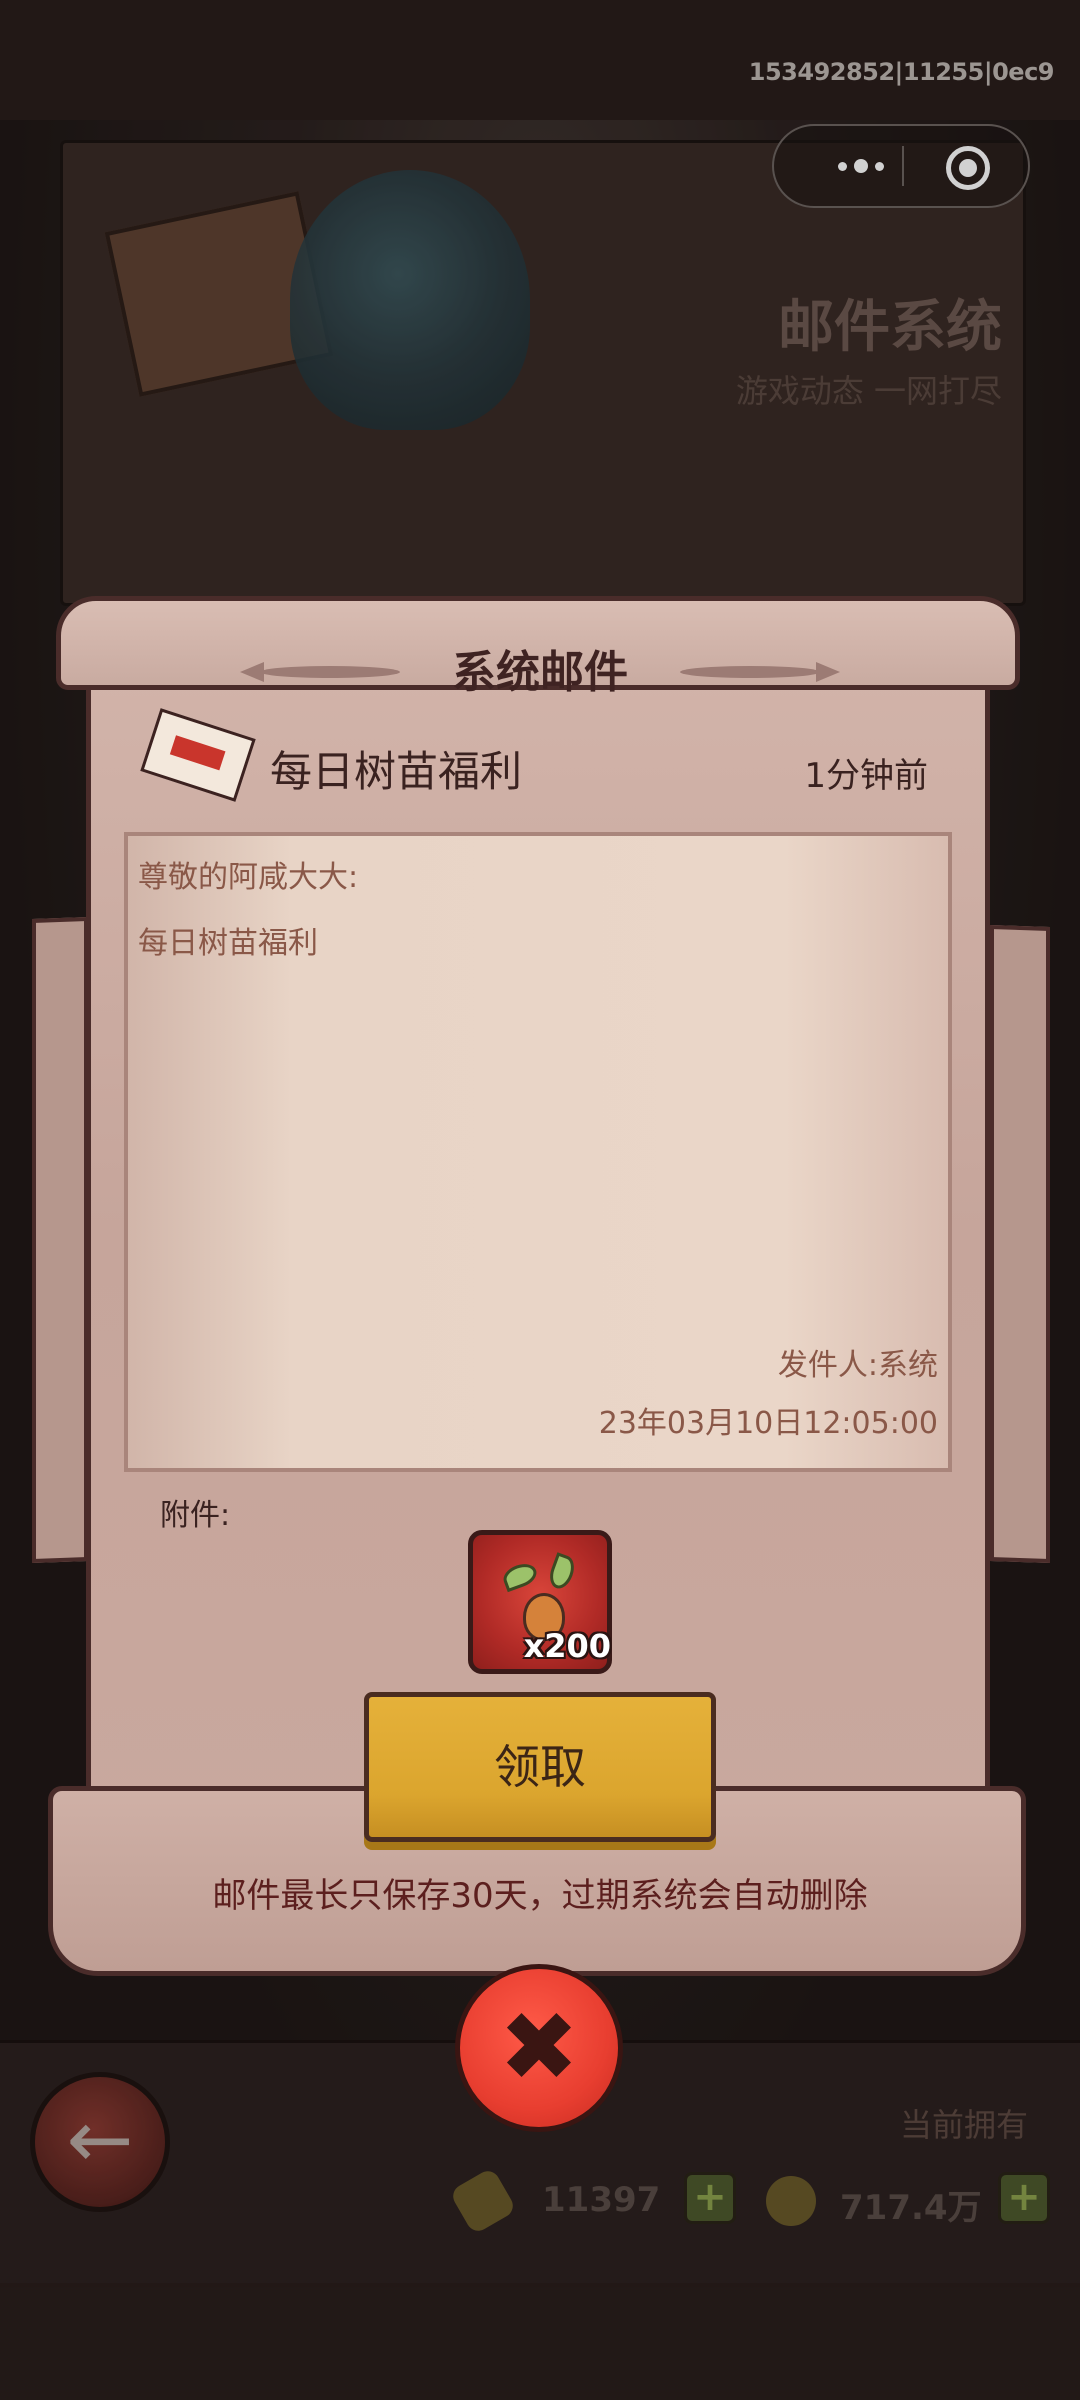  What do you see at coordinates (540, 1896) in the screenshot?
I see `retention-notice: 邮件最长只保存30天，过期系统会自动删除` at bounding box center [540, 1896].